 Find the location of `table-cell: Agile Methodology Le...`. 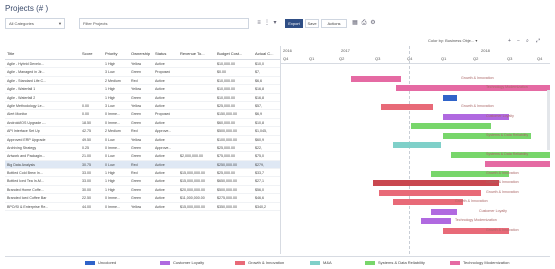

table-cell: Agile Methodology Le... is located at coordinates (26, 105).